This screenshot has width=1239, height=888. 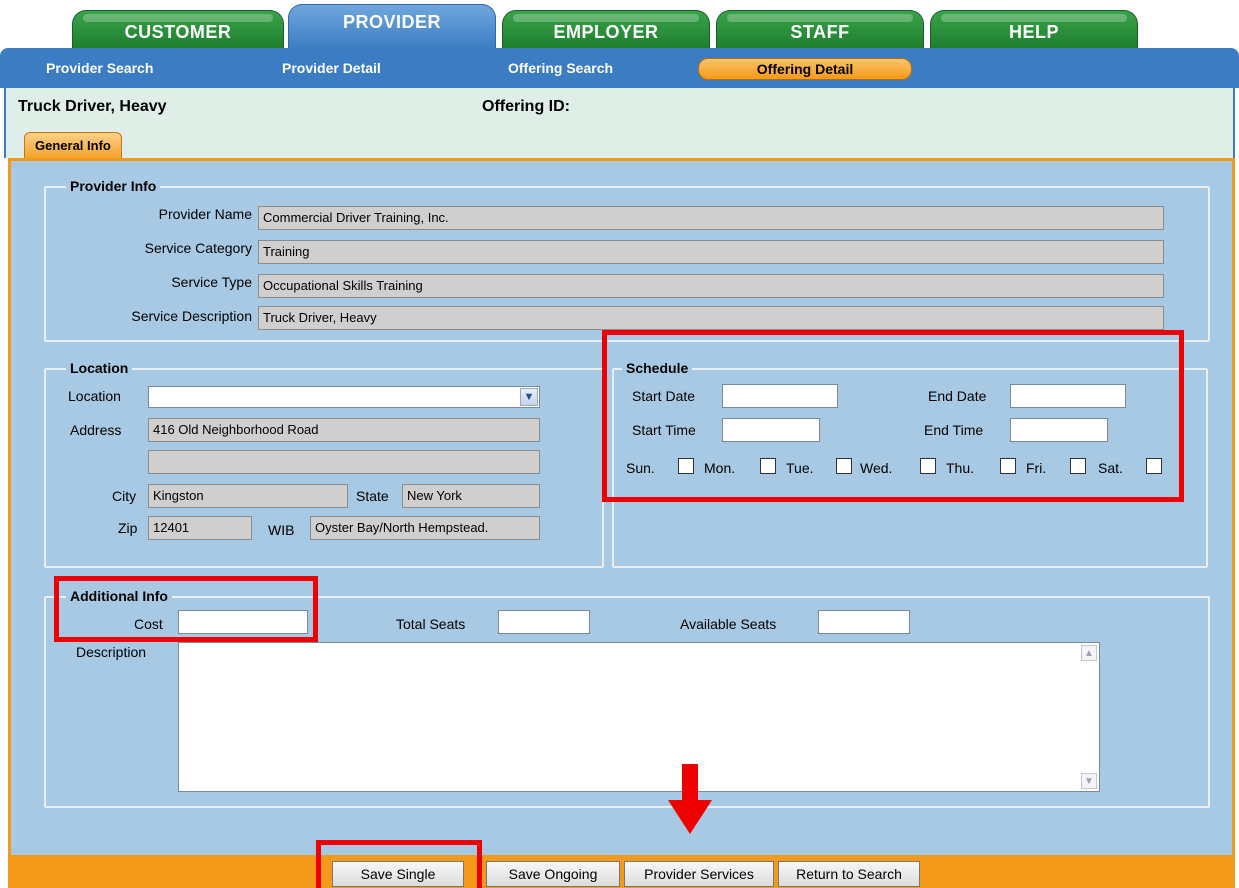 I want to click on top-tab-bar: CUSTOMER PROVIDER EMPLOYER STAFF HELP, so click(x=619, y=25).